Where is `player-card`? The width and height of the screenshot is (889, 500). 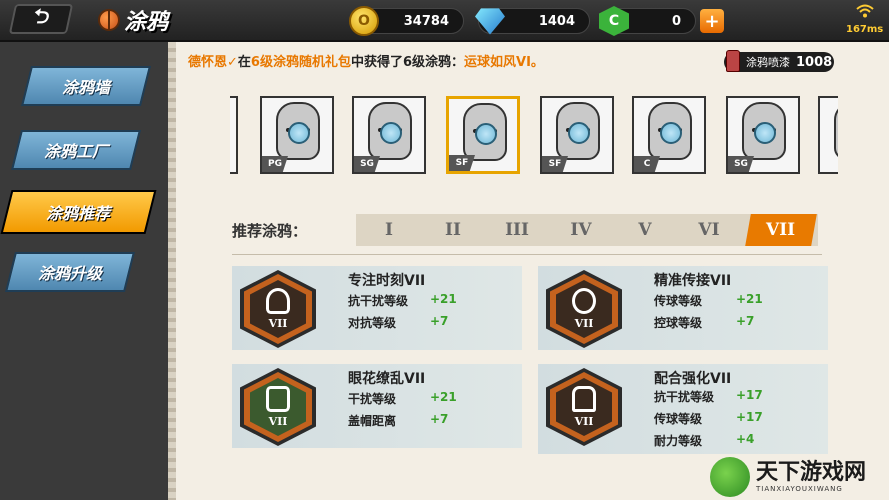 player-card is located at coordinates (234, 135).